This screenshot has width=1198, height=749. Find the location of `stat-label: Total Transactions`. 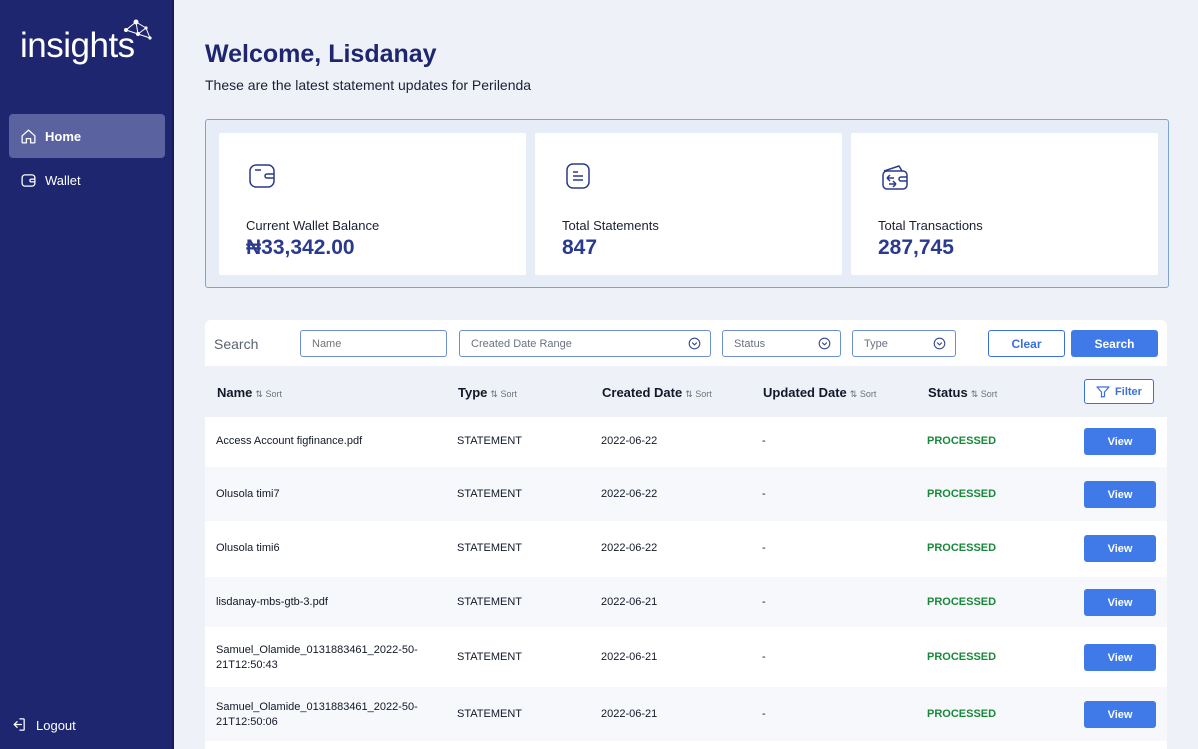

stat-label: Total Transactions is located at coordinates (930, 225).